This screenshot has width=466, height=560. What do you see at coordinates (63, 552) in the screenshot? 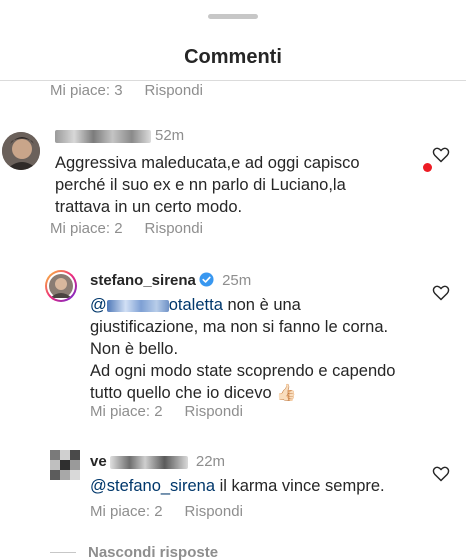
I see `hide-replies-line` at bounding box center [63, 552].